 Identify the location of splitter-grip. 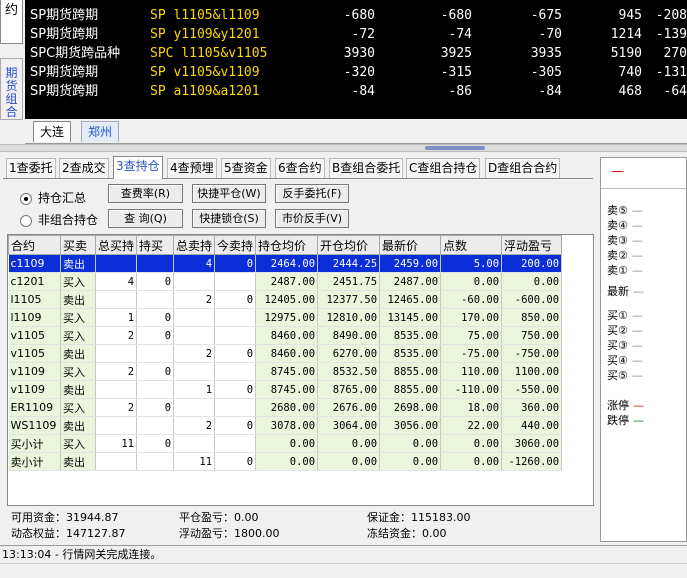
(455, 148).